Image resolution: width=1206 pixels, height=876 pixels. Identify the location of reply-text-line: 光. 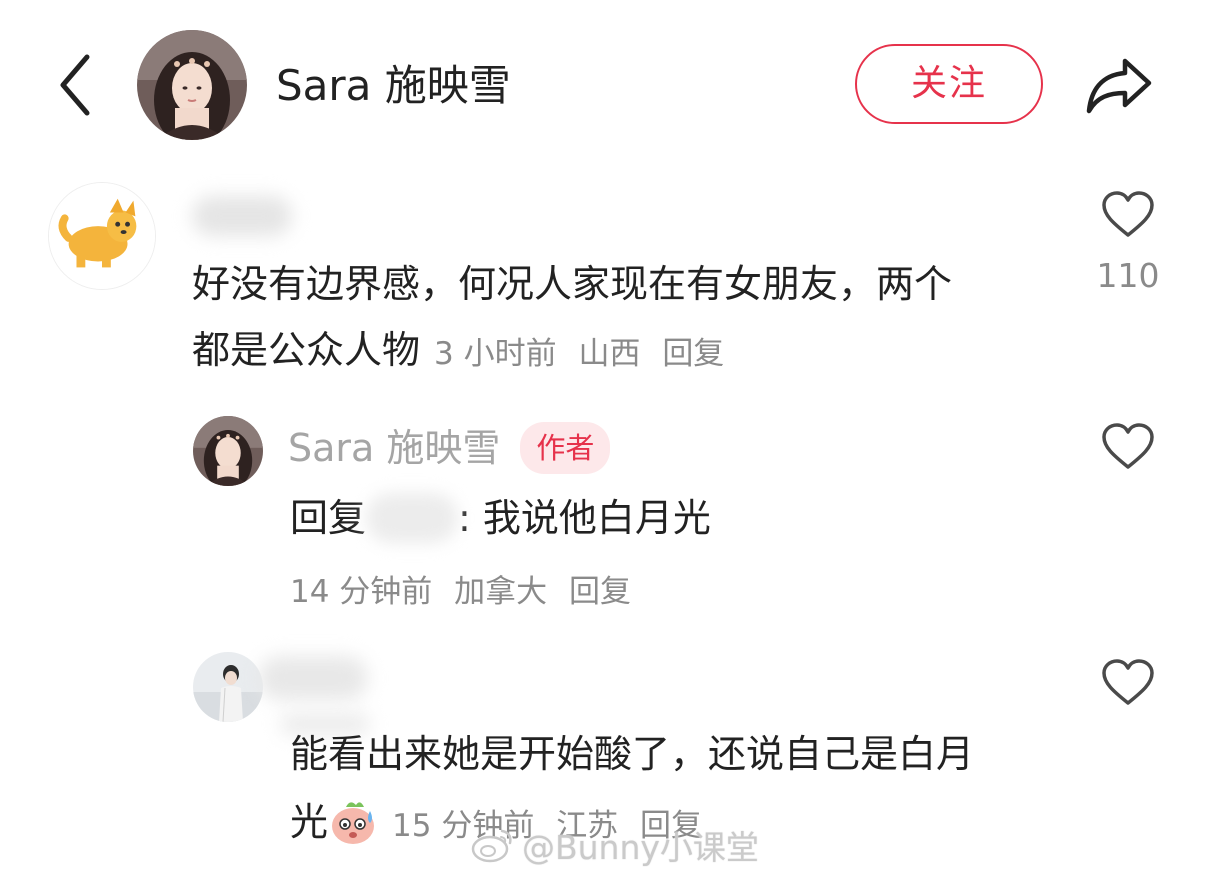
(309, 822).